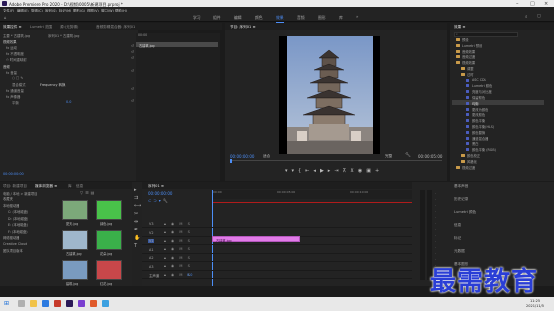 The height and width of the screenshot is (311, 554). Describe the element at coordinates (197, 18) in the screenshot. I see `workspace-learn: 学习` at that location.